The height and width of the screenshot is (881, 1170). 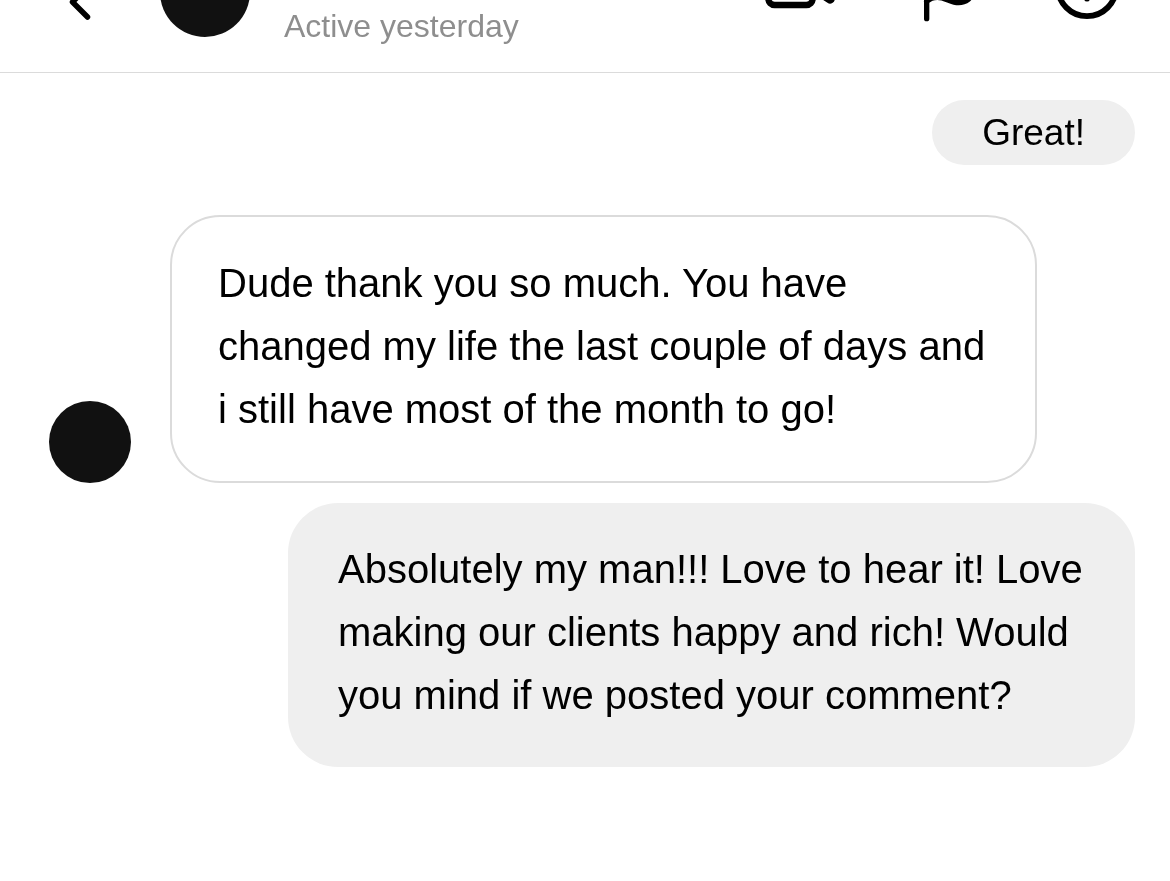 What do you see at coordinates (401, 26) in the screenshot?
I see `active-status: Active yesterday` at bounding box center [401, 26].